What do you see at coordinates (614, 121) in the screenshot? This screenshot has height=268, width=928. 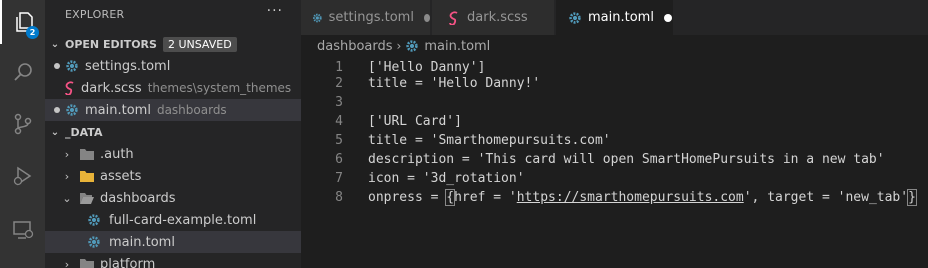 I see `code-line: 4 ['URL Card']` at bounding box center [614, 121].